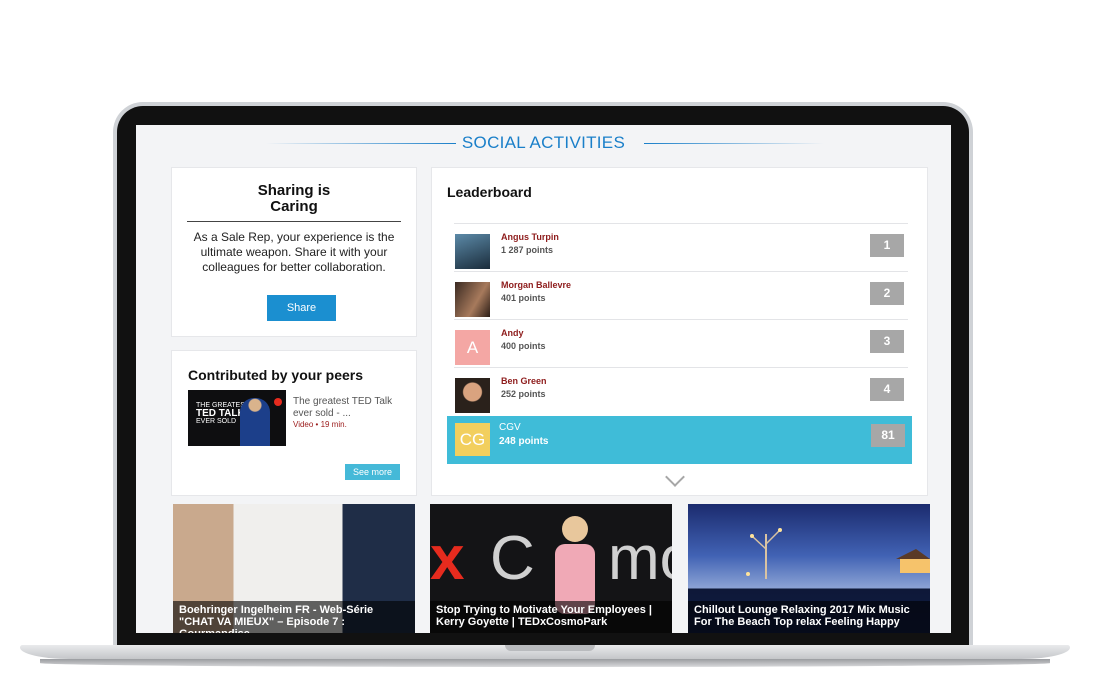 This screenshot has height=700, width=1100. I want to click on sharing-title-line2: Caring, so click(294, 206).